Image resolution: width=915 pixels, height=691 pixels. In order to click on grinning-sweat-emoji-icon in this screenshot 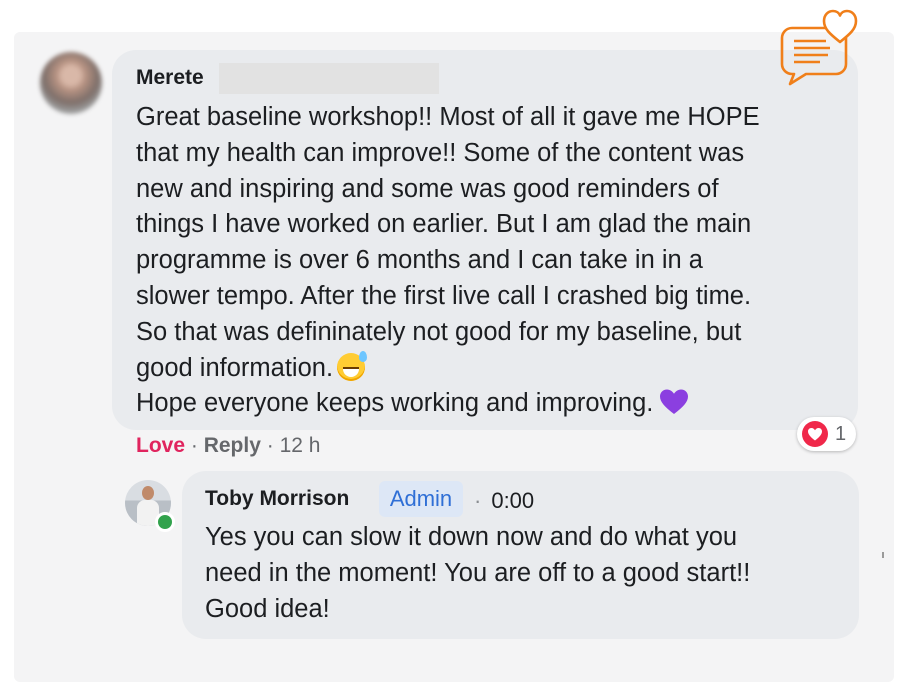, I will do `click(352, 365)`.